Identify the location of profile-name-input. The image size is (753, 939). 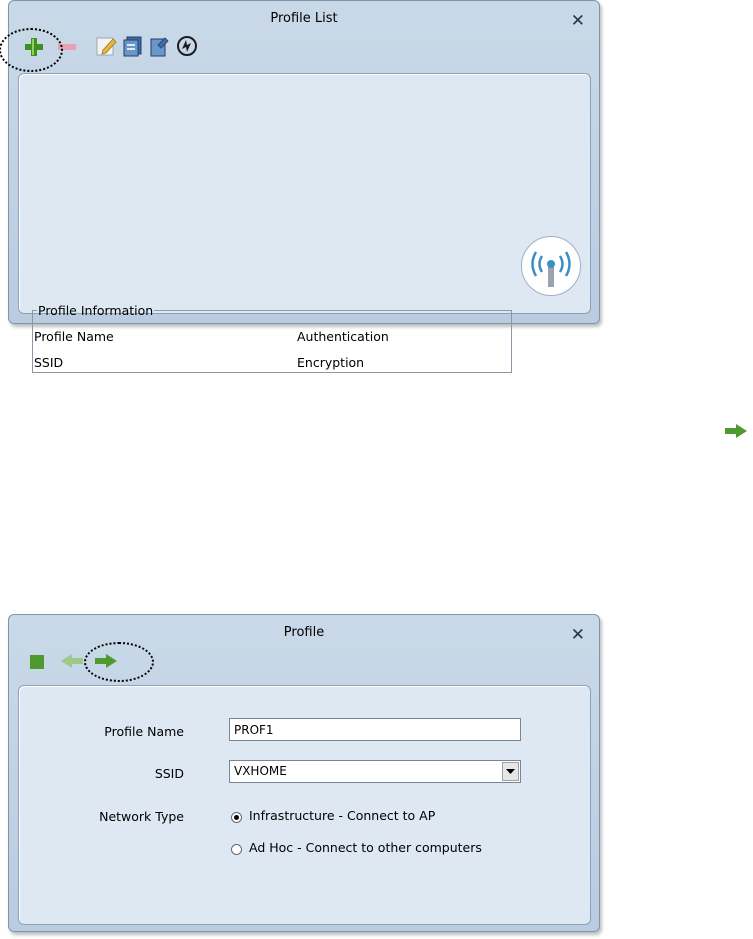
(375, 729).